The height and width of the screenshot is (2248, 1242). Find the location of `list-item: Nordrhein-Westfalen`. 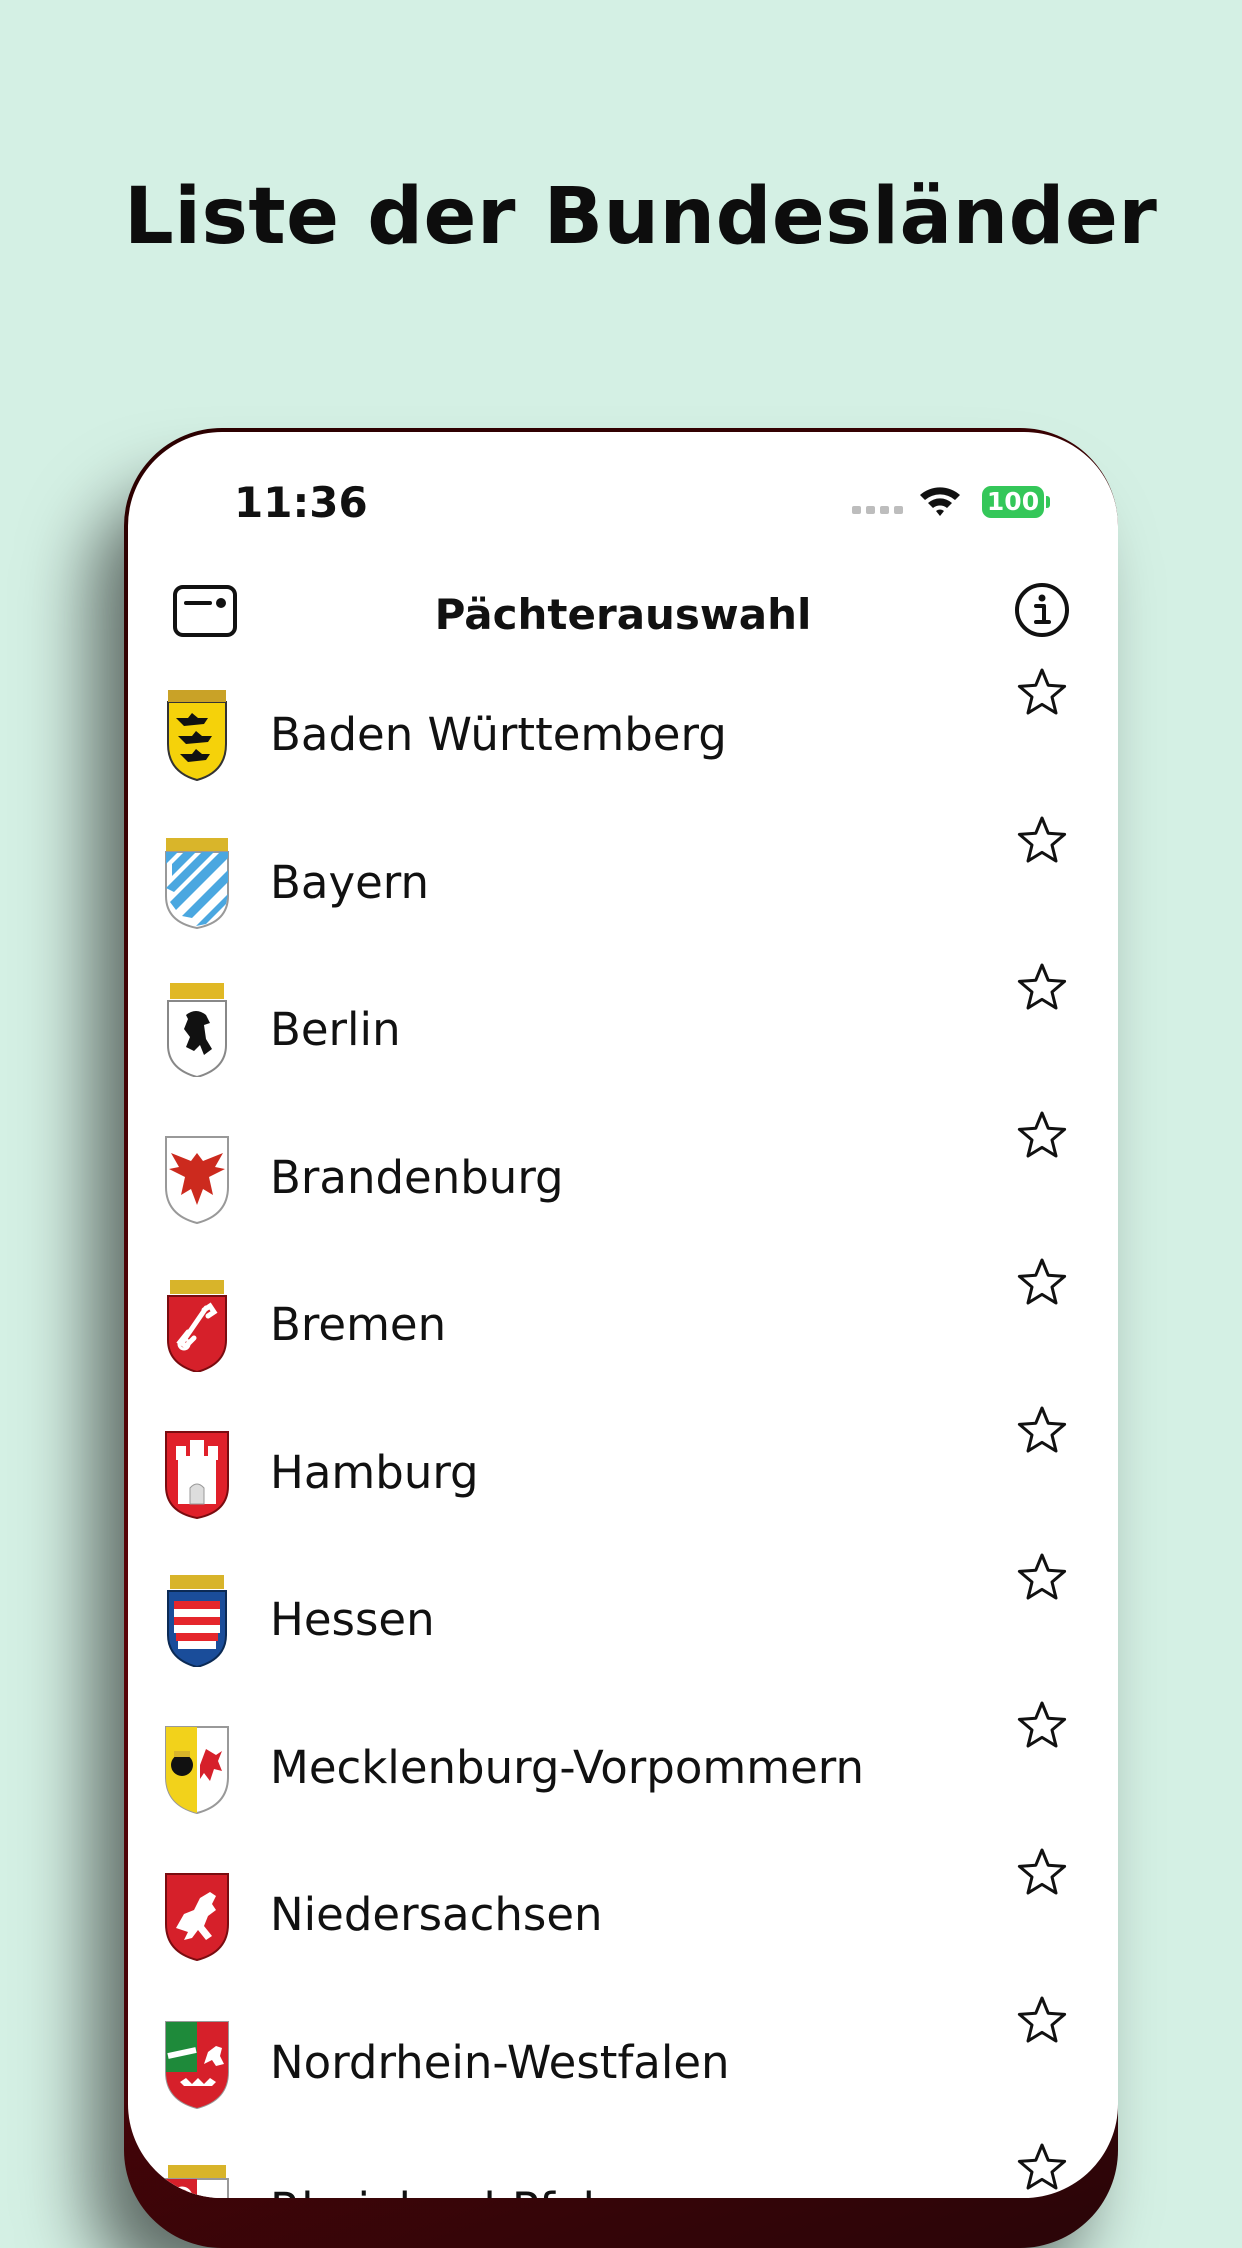

list-item: Nordrhein-Westfalen is located at coordinates (623, 2063).